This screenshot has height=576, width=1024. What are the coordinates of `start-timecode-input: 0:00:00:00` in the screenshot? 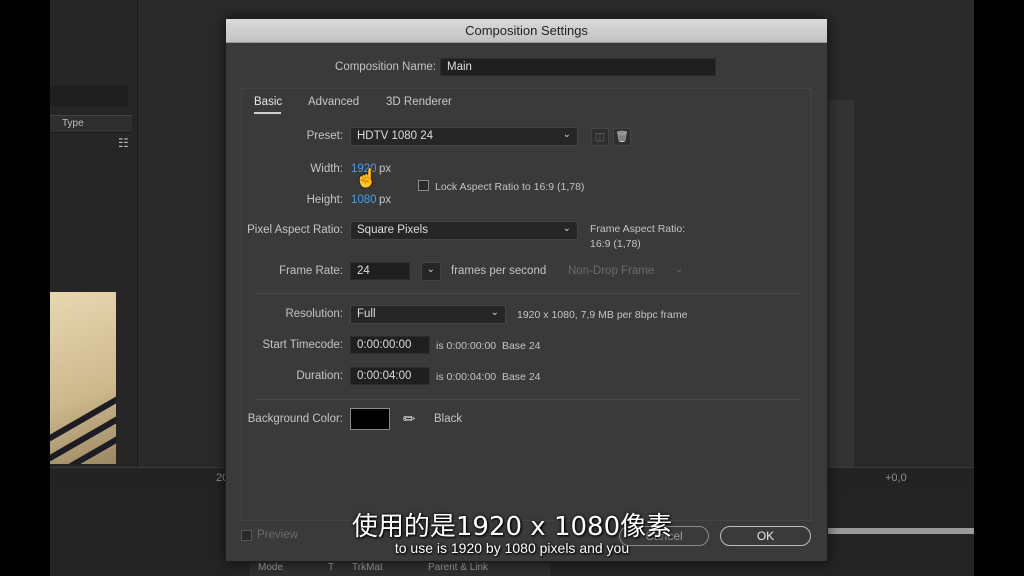 It's located at (390, 345).